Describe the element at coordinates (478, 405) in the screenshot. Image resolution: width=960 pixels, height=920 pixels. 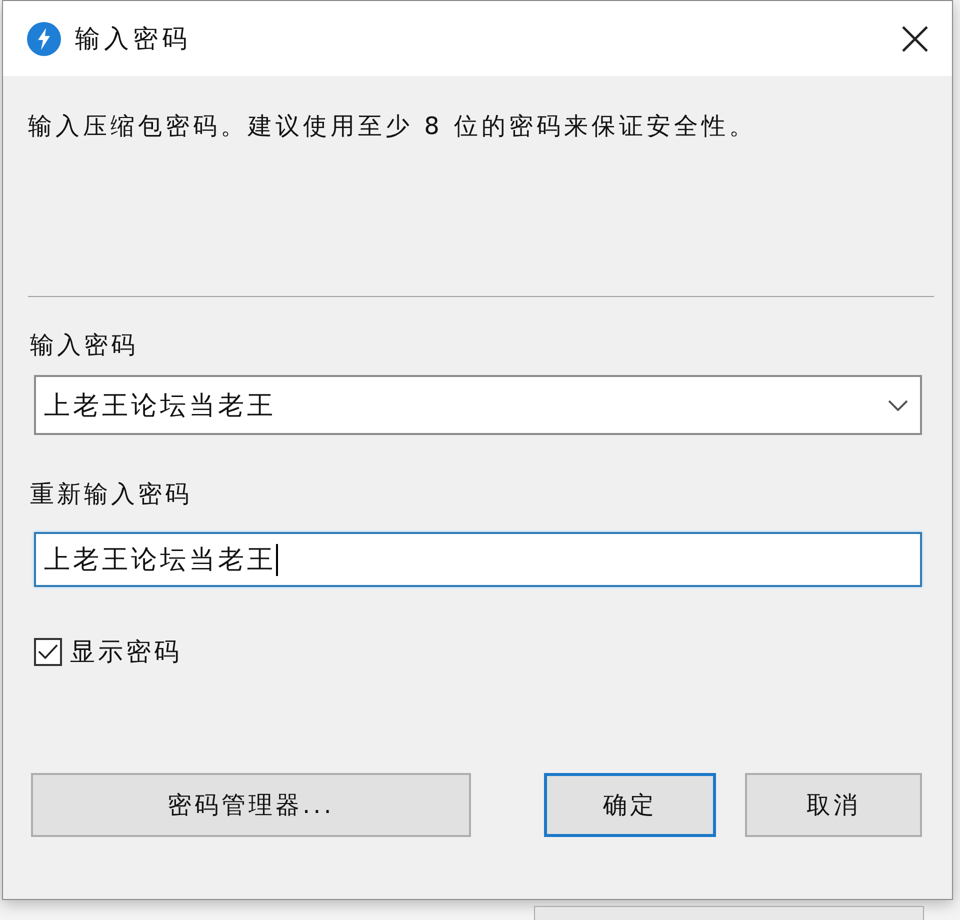
I see `password-combobox: 上老王论坛当老王` at that location.